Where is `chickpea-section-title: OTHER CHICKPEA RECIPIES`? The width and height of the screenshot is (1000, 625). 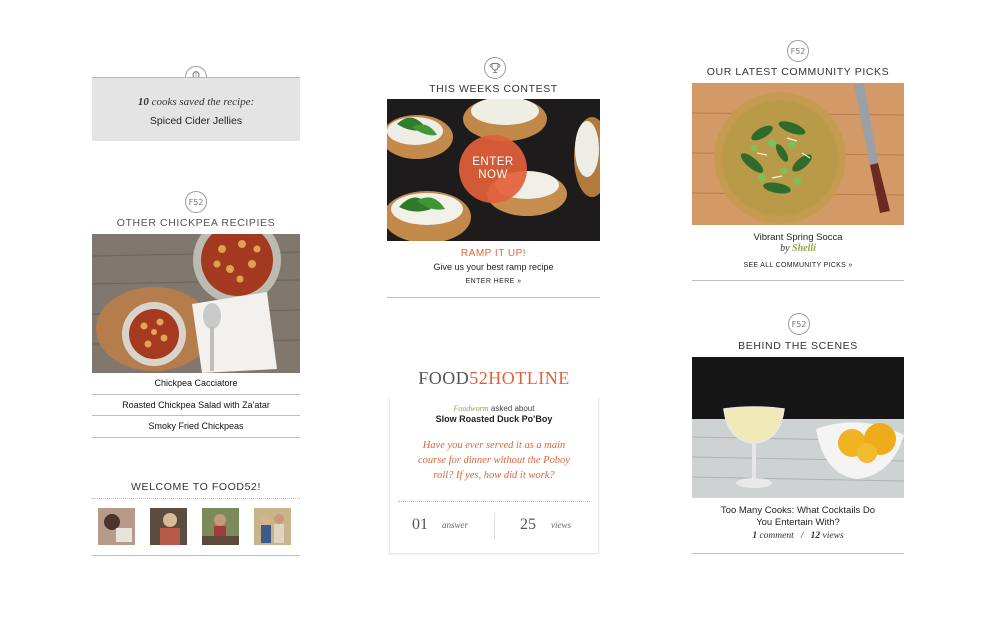
chickpea-section-title: OTHER CHICKPEA RECIPIES is located at coordinates (196, 223).